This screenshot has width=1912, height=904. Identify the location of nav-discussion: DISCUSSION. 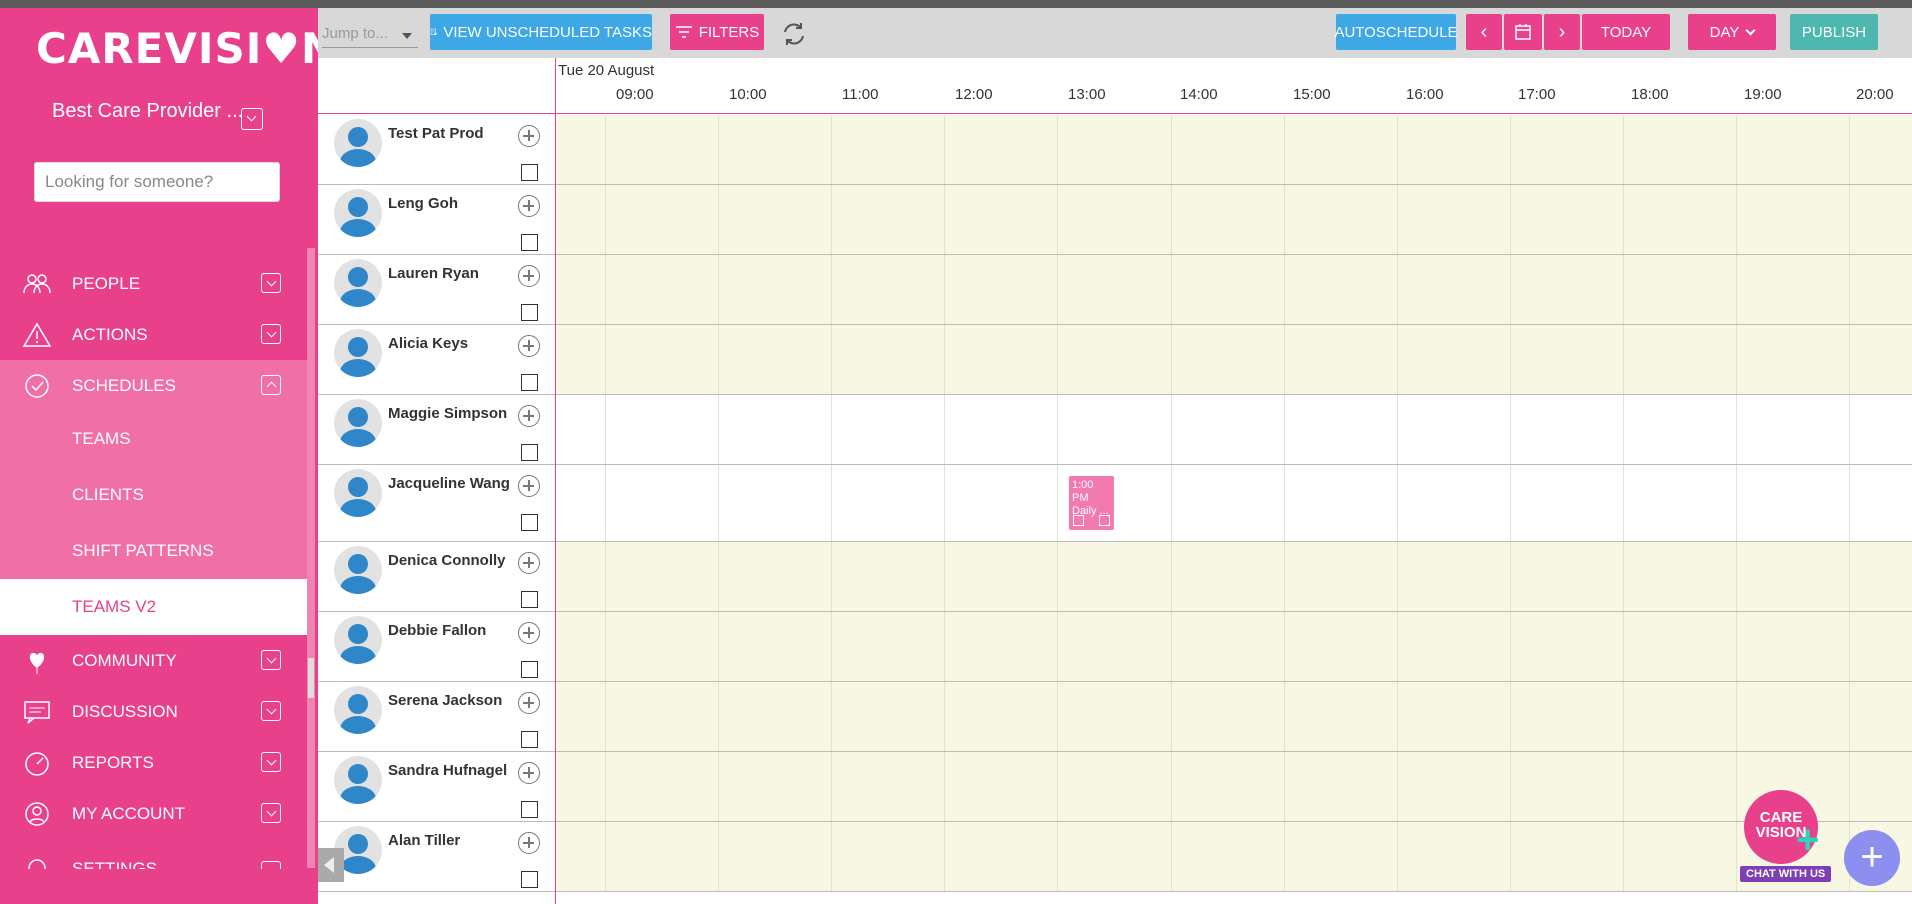
(153, 711).